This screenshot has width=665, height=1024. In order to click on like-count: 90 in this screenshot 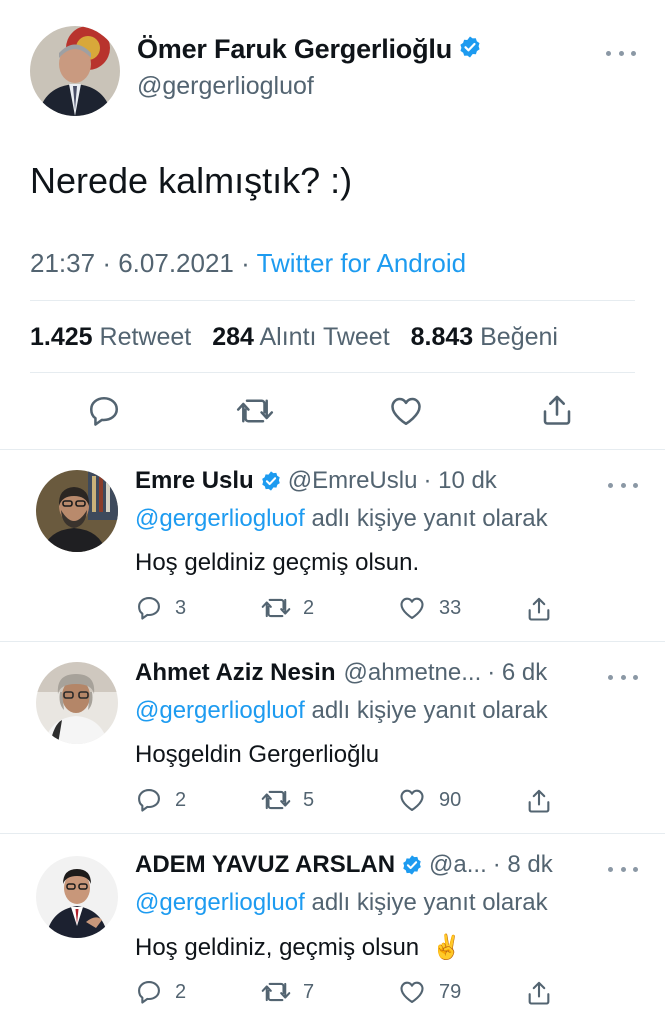, I will do `click(450, 799)`.